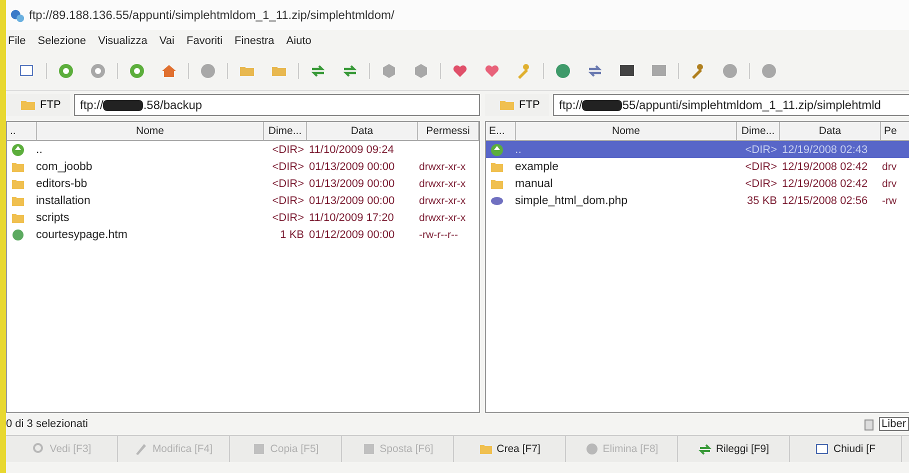  I want to click on file-row: simple_html_dom.php 35 KB 12/15/2008 02:56 -rw, so click(697, 200).